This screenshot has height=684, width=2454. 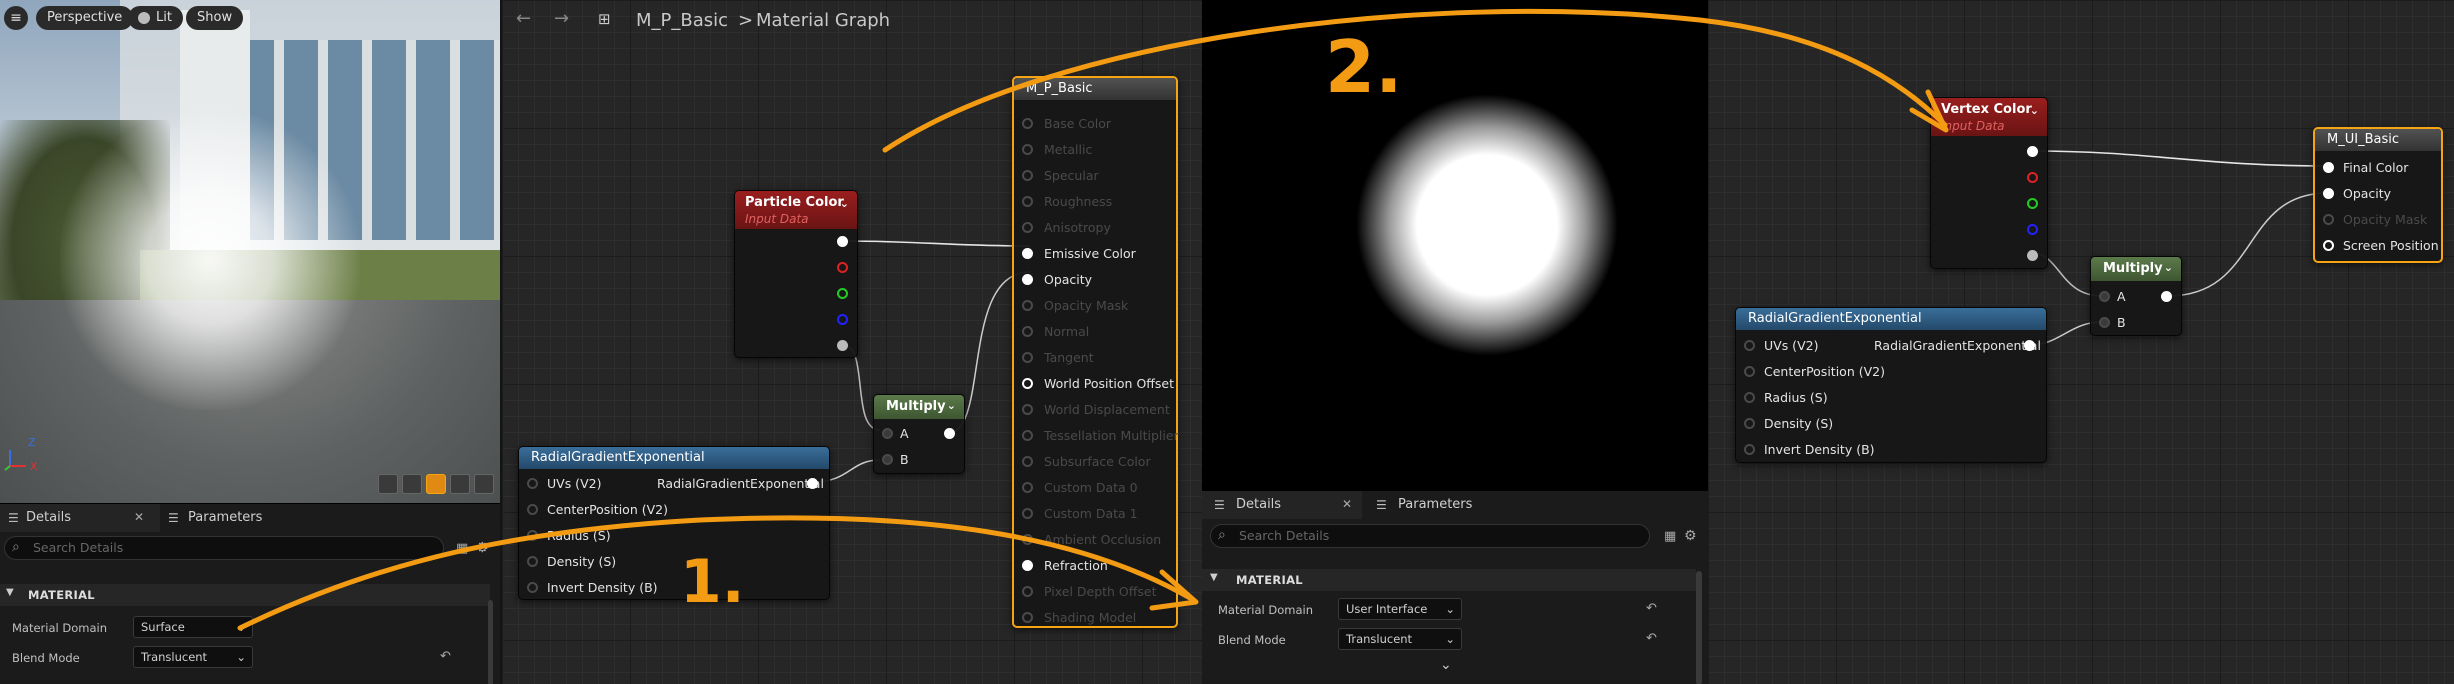 What do you see at coordinates (2133, 268) in the screenshot?
I see `node-title: Multiply` at bounding box center [2133, 268].